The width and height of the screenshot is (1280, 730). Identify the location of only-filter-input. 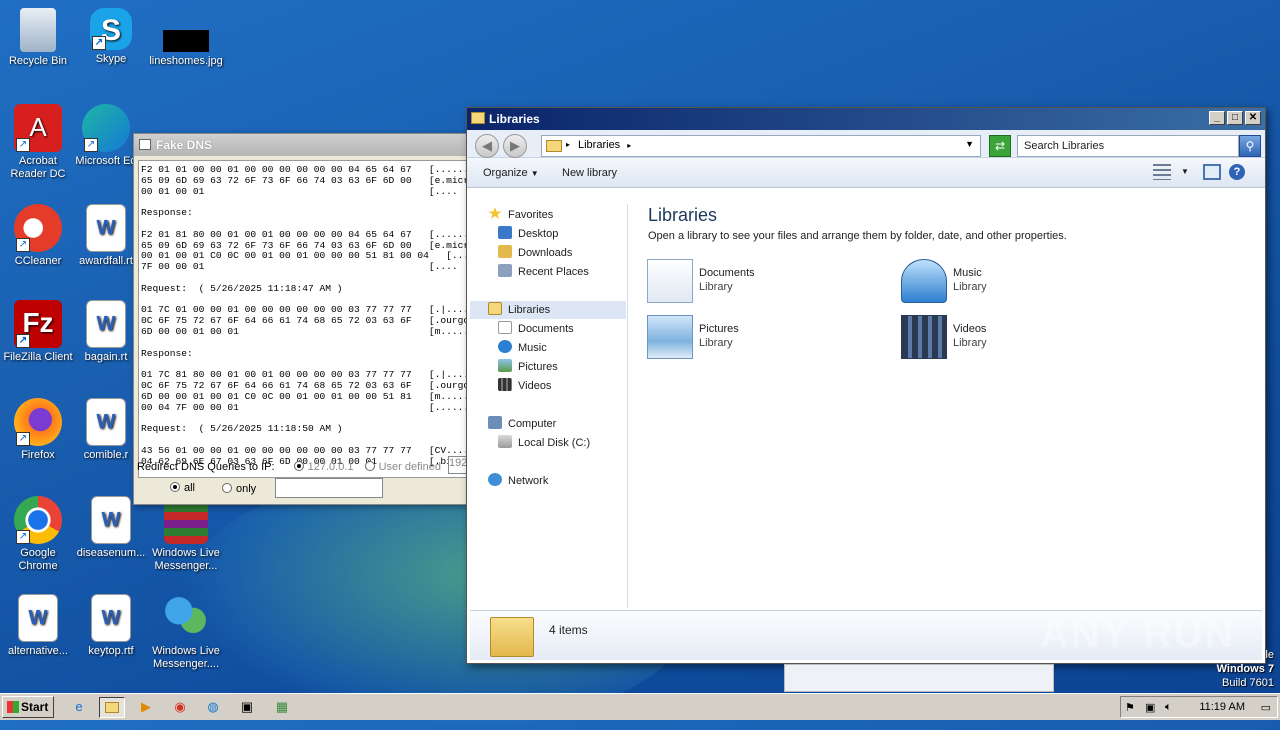
(329, 488).